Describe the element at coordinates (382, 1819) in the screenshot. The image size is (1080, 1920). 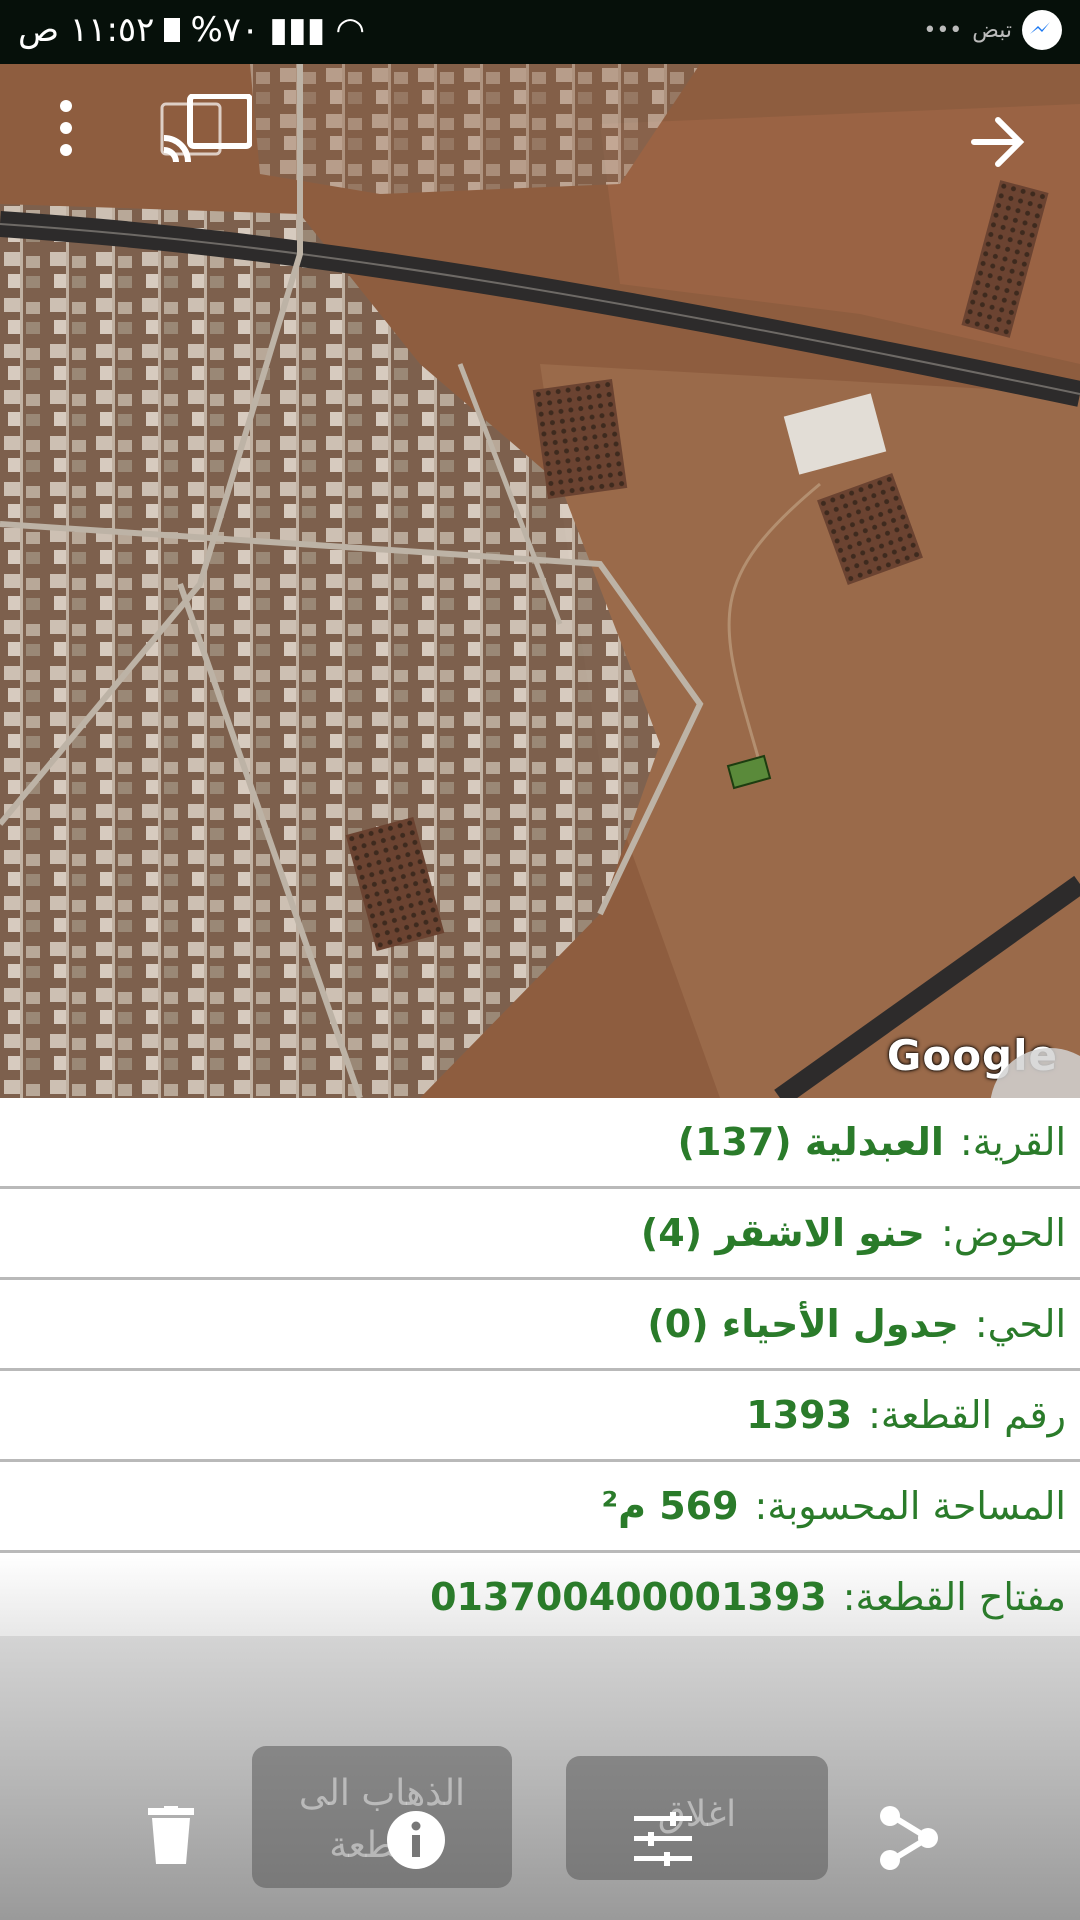
I see `goto-parcel-label: الذهاب الى القطعة` at that location.